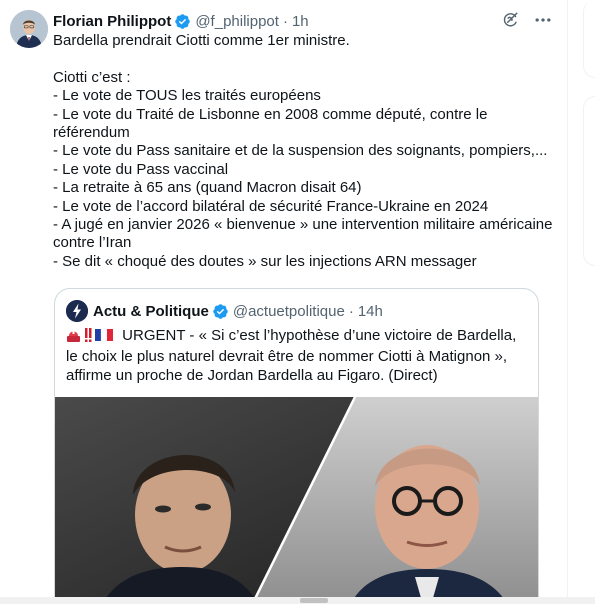 This screenshot has width=595, height=604. Describe the element at coordinates (543, 20) in the screenshot. I see `more-options-icon` at that location.